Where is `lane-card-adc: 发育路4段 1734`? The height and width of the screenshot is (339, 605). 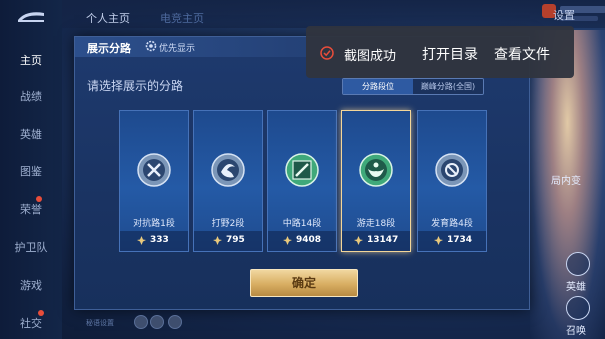 lane-card-adc: 发育路4段 1734 is located at coordinates (452, 181).